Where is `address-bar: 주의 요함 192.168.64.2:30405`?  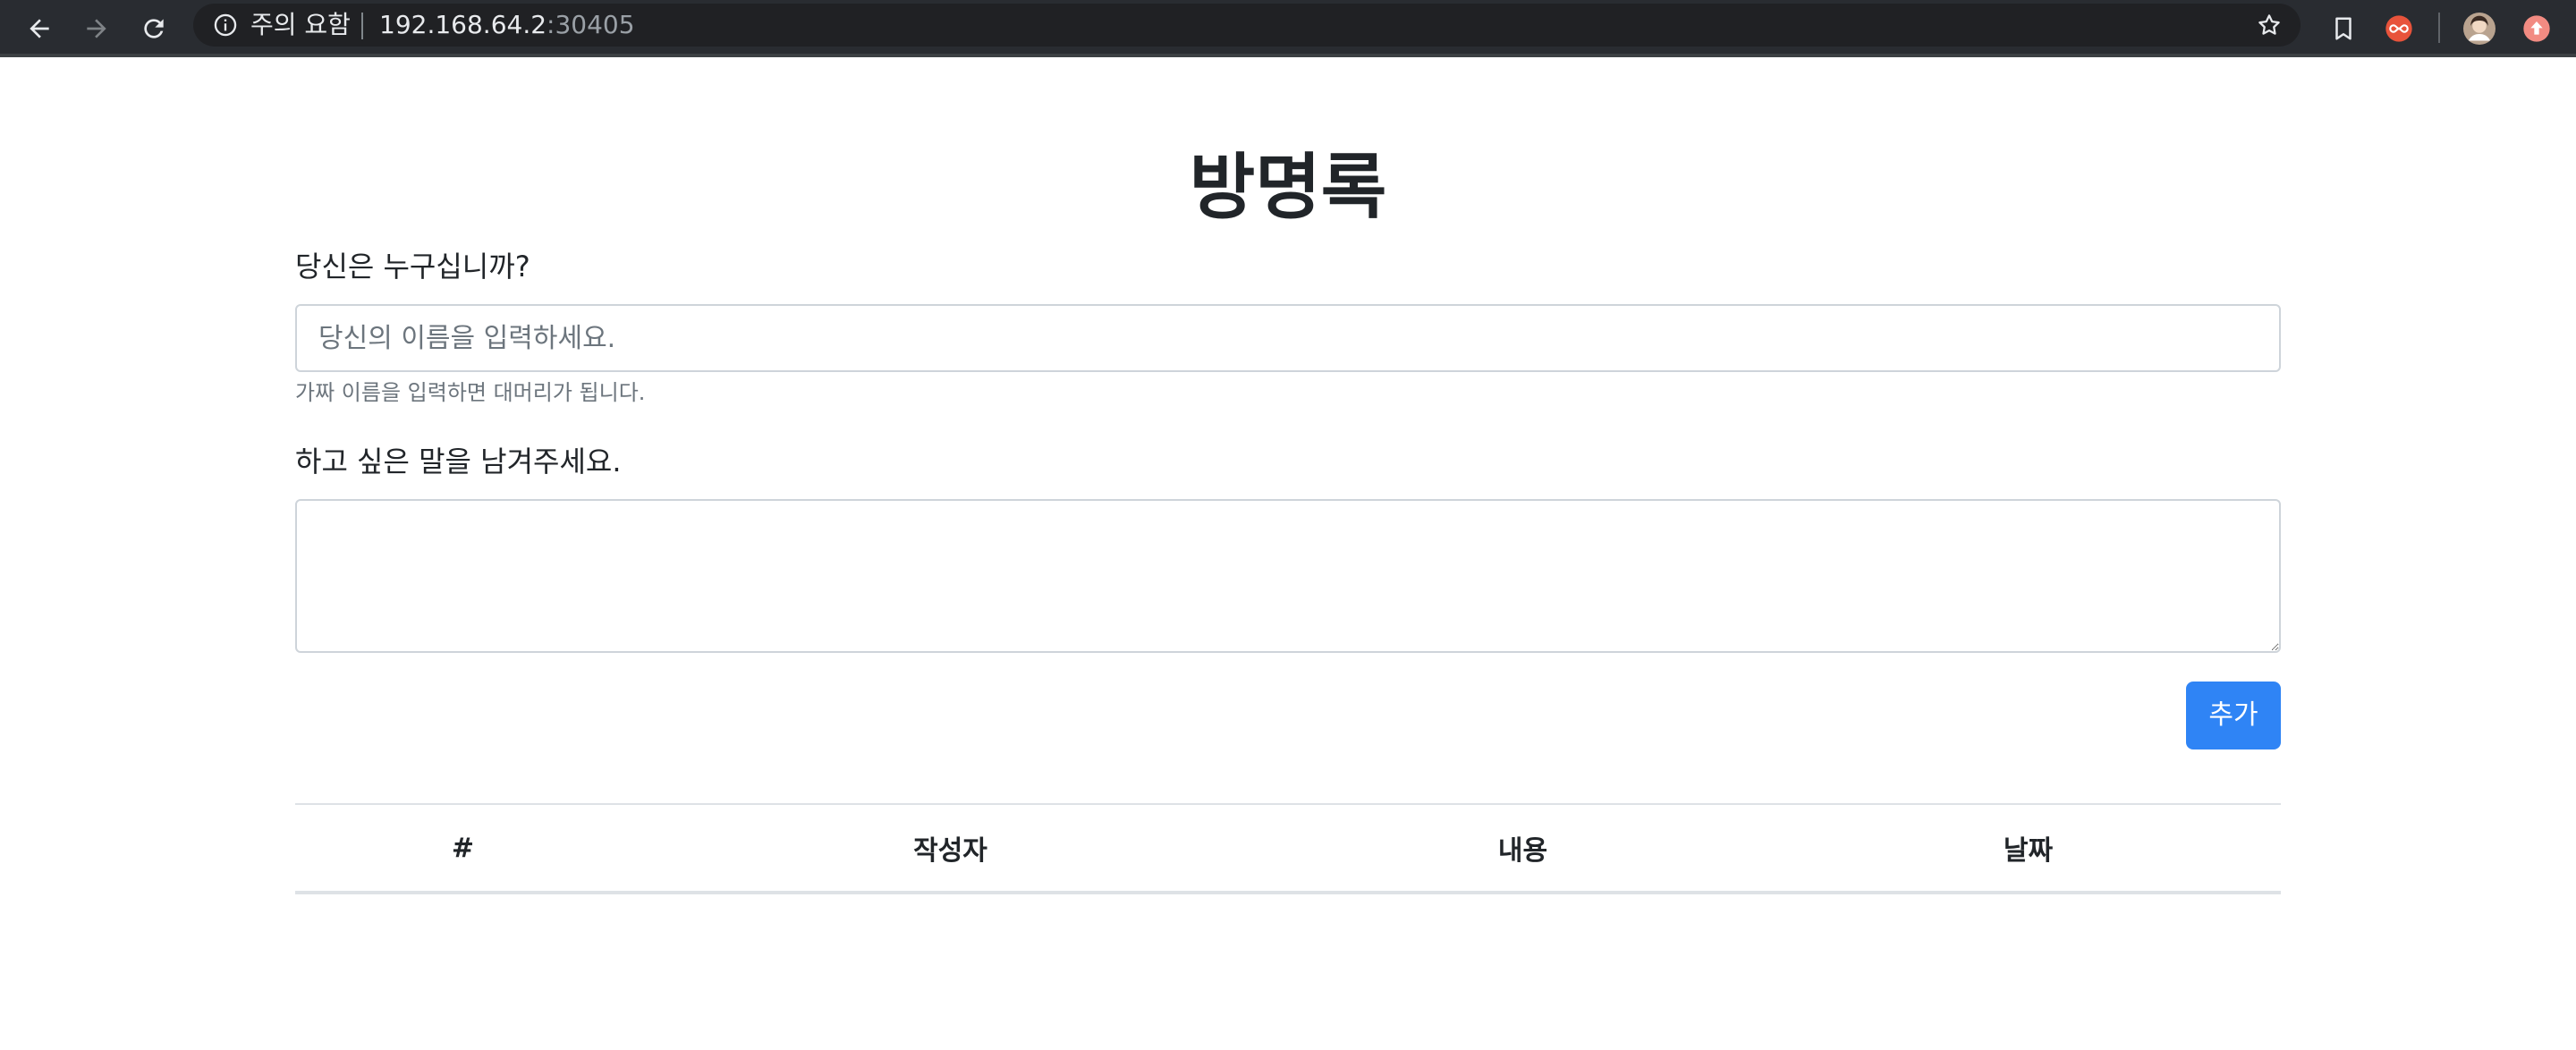
address-bar: 주의 요함 192.168.64.2:30405 is located at coordinates (1247, 25).